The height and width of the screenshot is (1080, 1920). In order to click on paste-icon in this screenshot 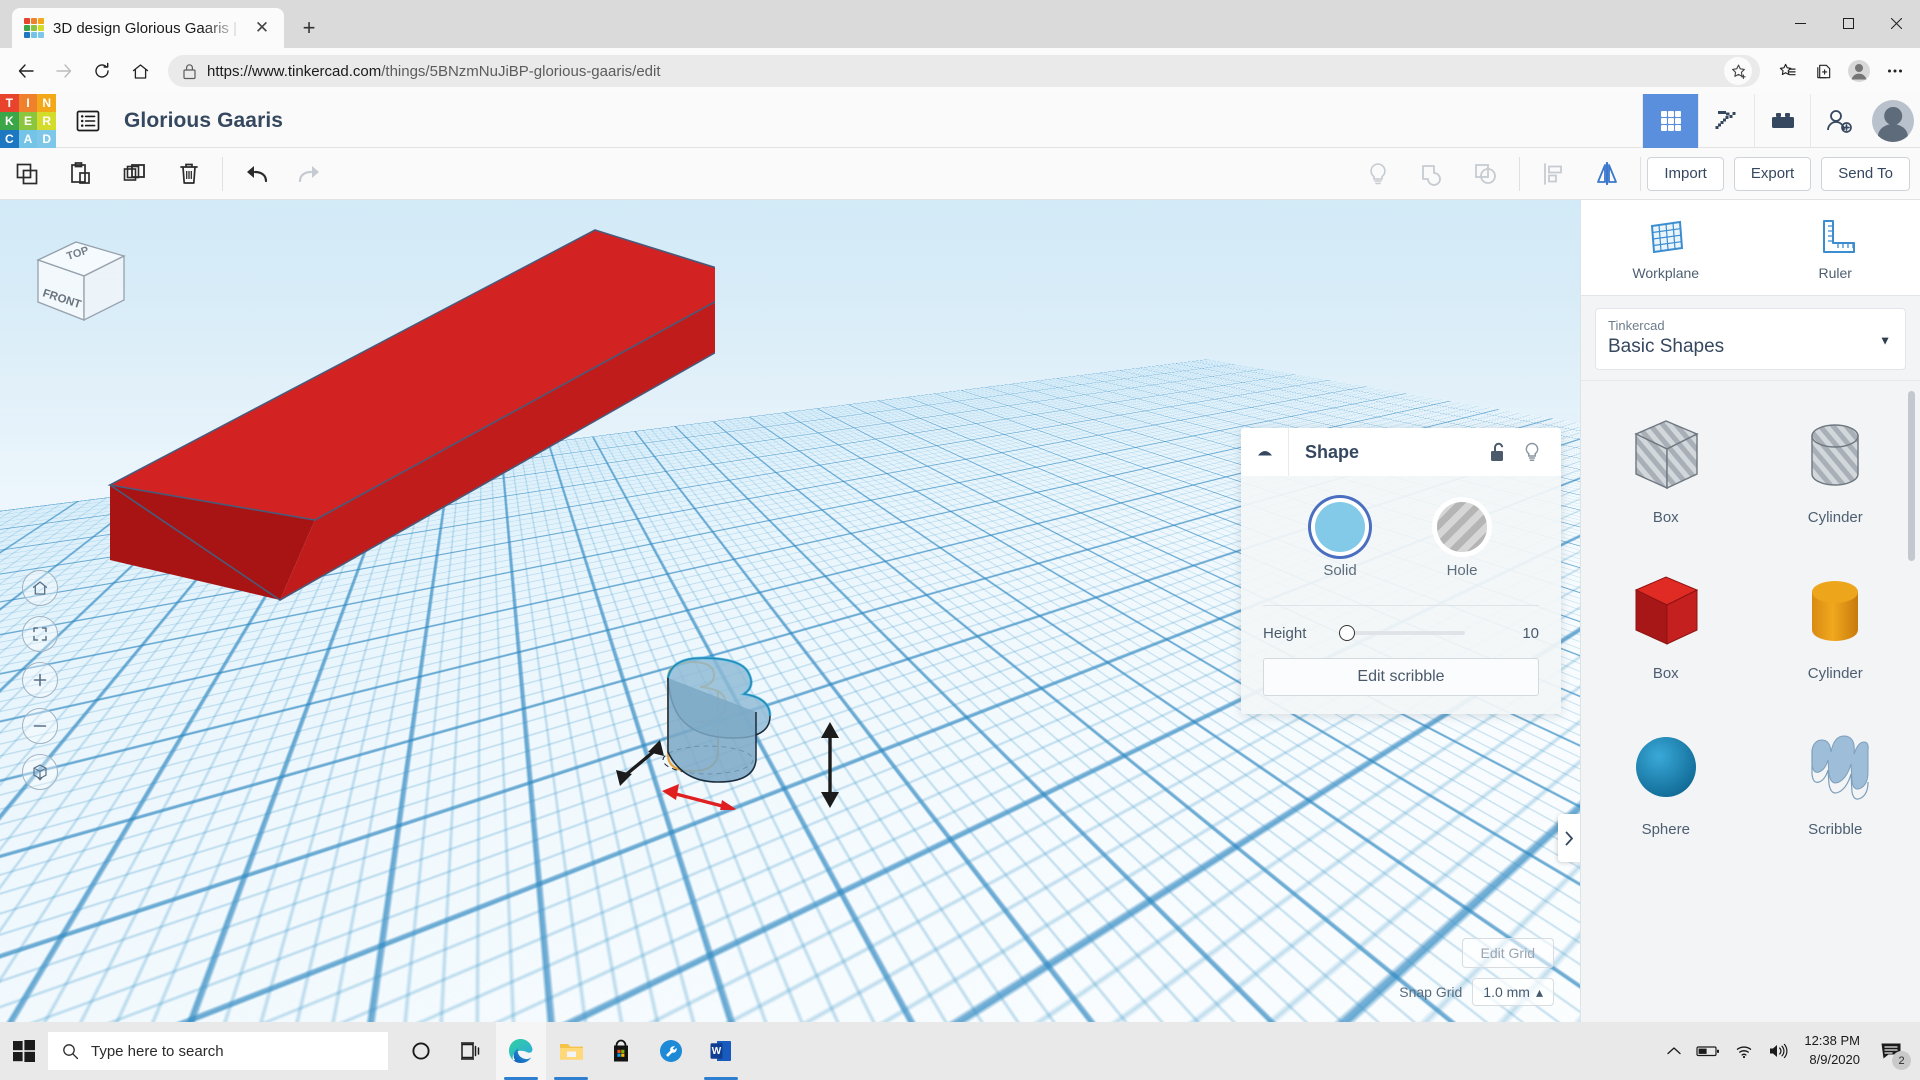, I will do `click(81, 174)`.